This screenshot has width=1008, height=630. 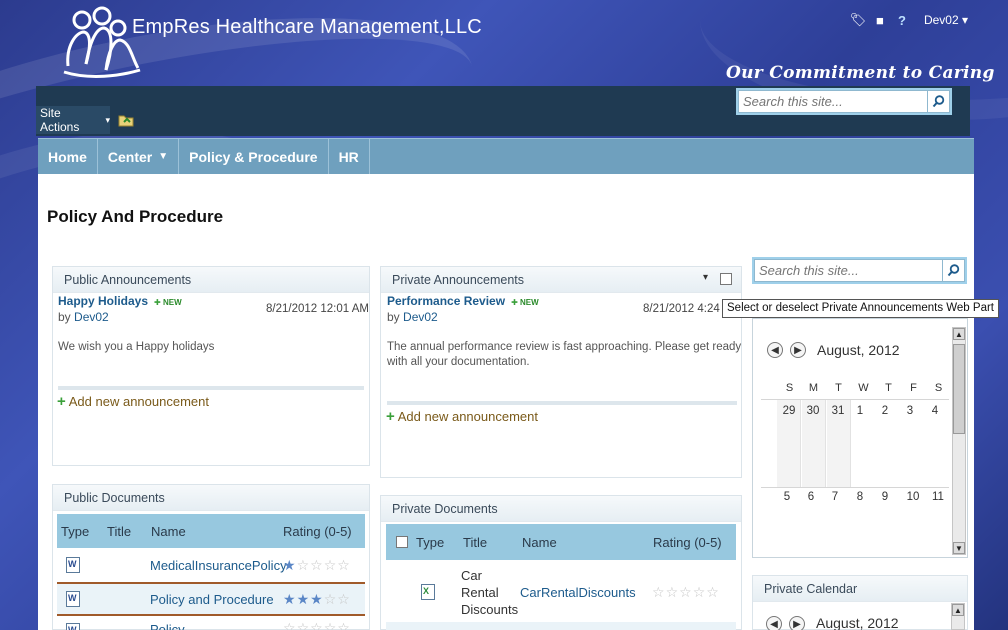 I want to click on calendar-scrollbar: ▲, so click(x=958, y=616).